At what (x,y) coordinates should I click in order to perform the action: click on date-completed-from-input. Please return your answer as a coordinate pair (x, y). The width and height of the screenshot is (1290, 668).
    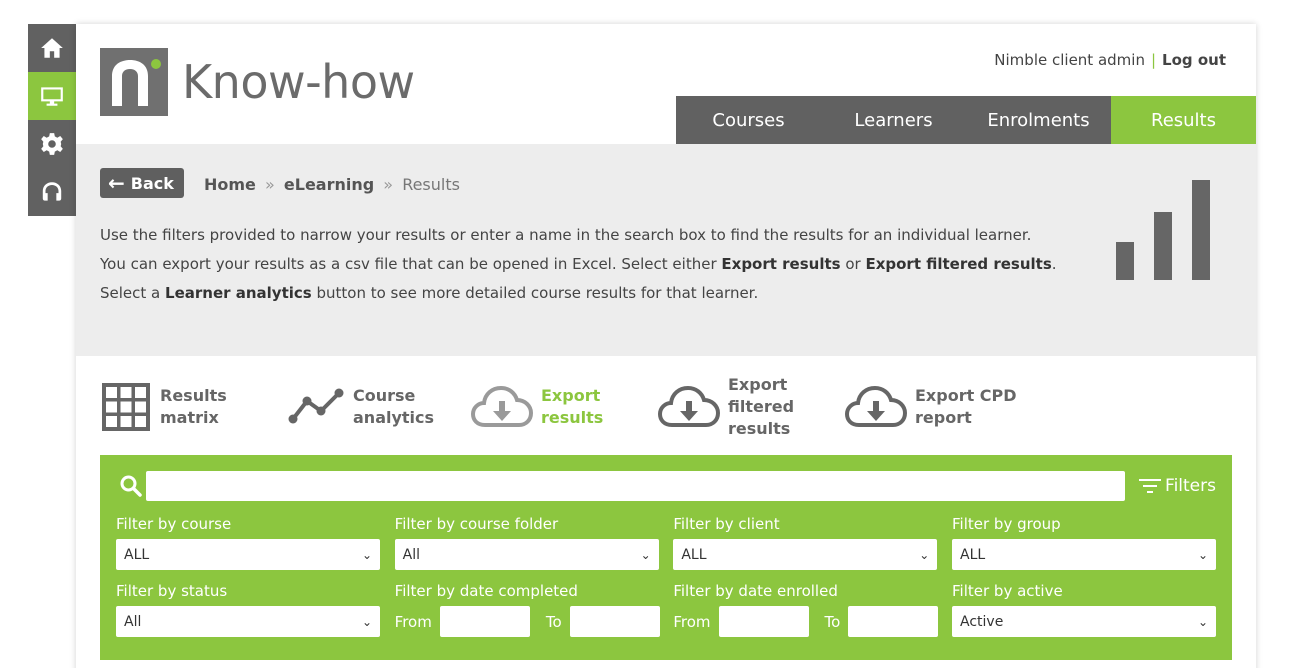
    Looking at the image, I should click on (484, 621).